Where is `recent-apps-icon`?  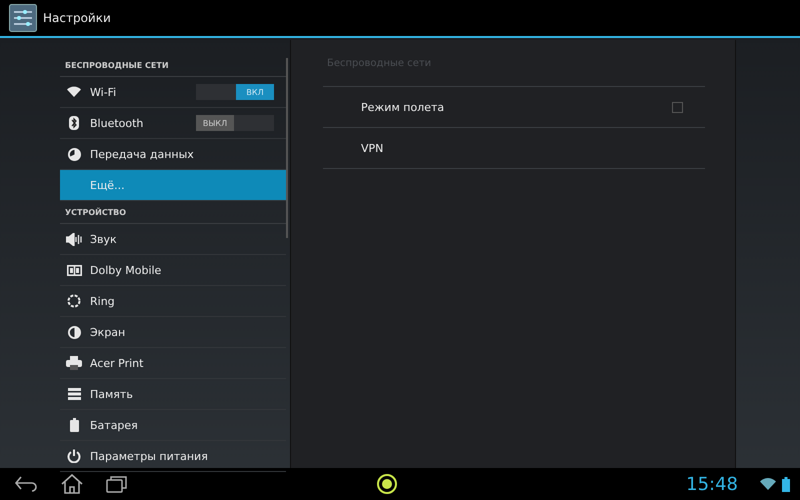 recent-apps-icon is located at coordinates (117, 484).